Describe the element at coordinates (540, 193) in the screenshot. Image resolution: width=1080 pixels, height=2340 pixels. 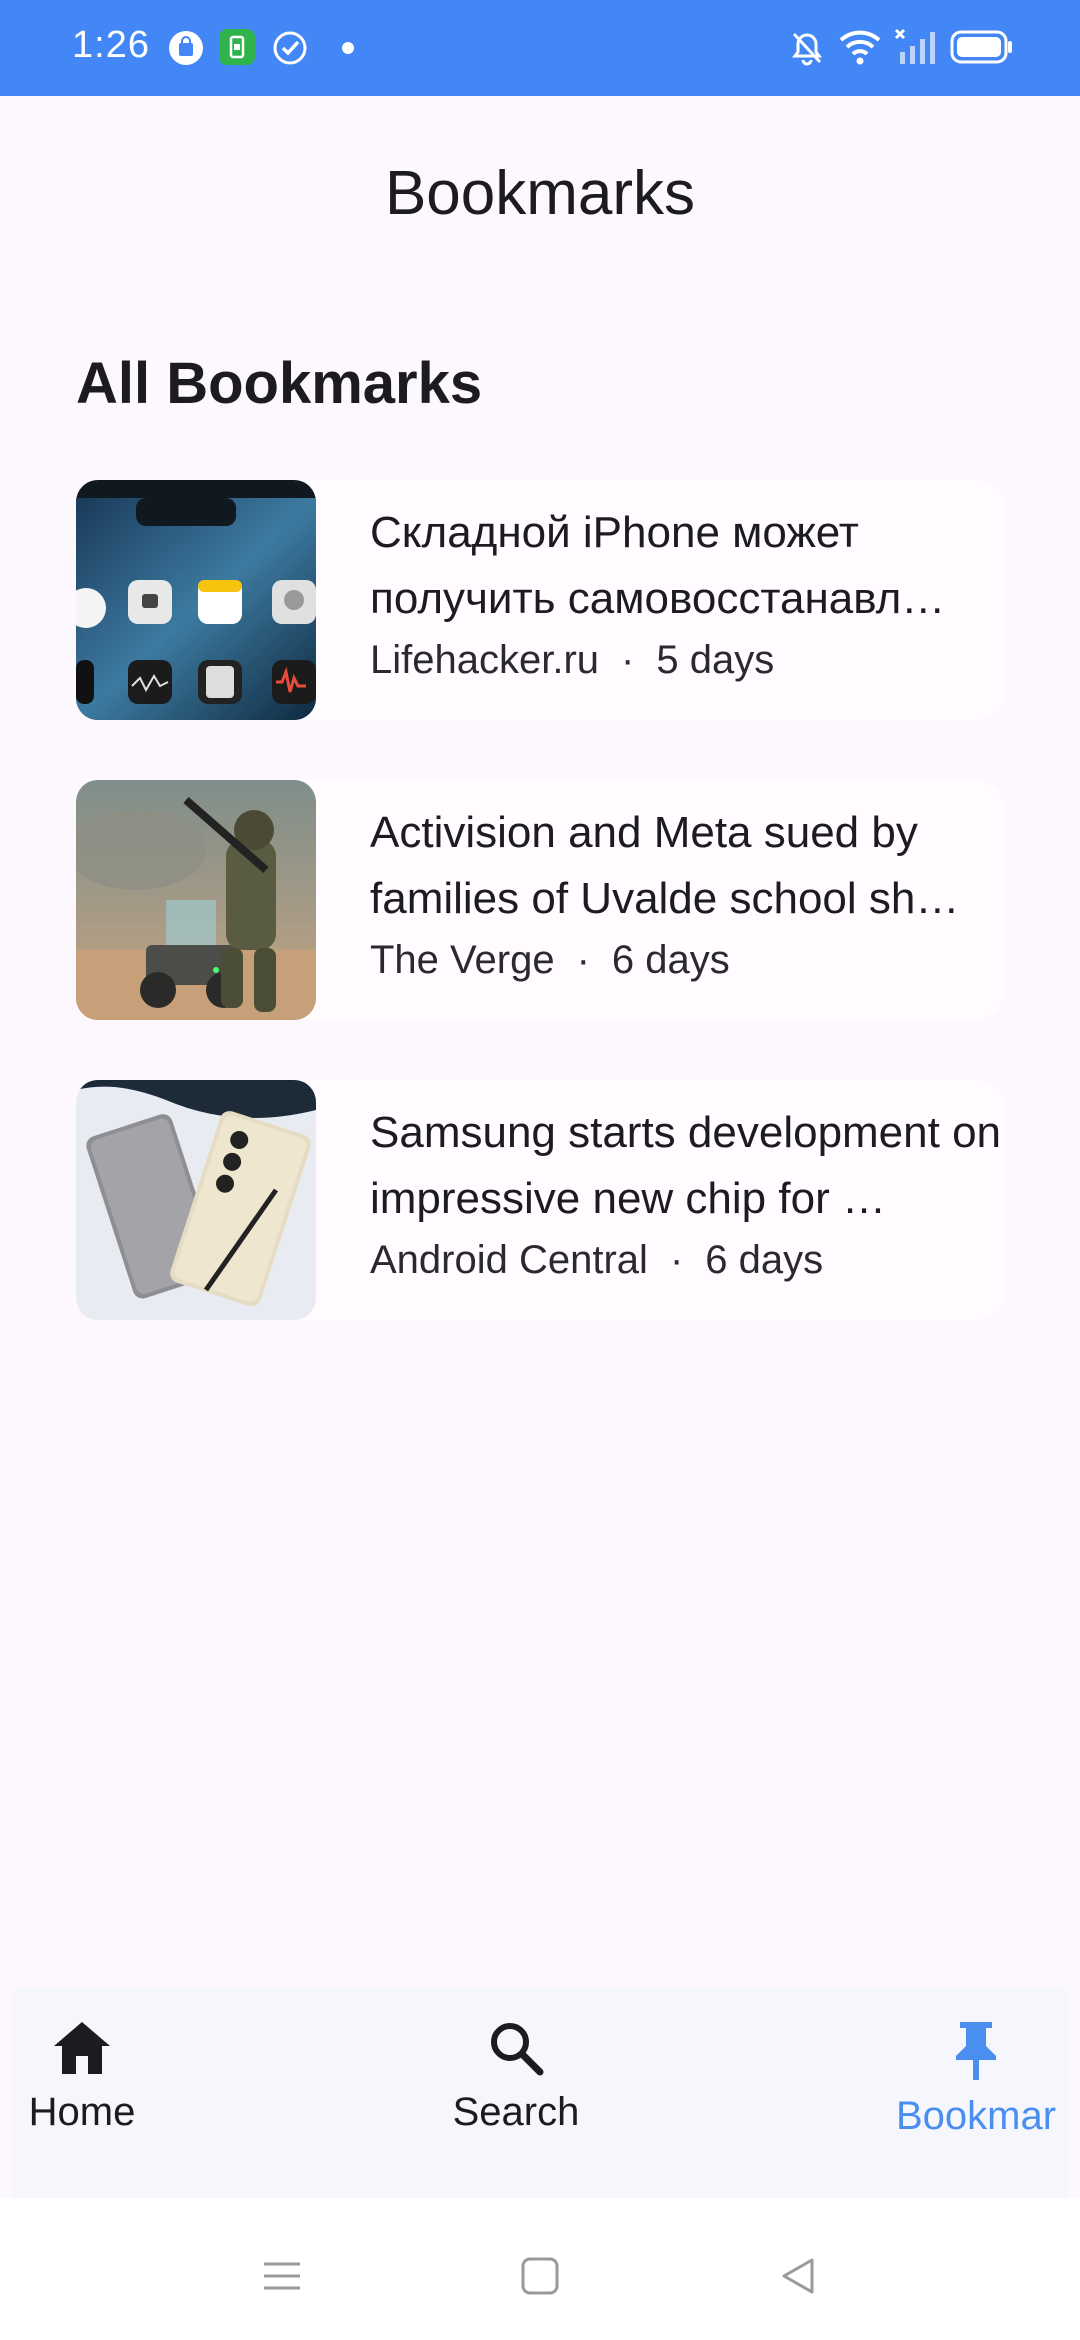
I see `page-title: Bookmarks` at that location.